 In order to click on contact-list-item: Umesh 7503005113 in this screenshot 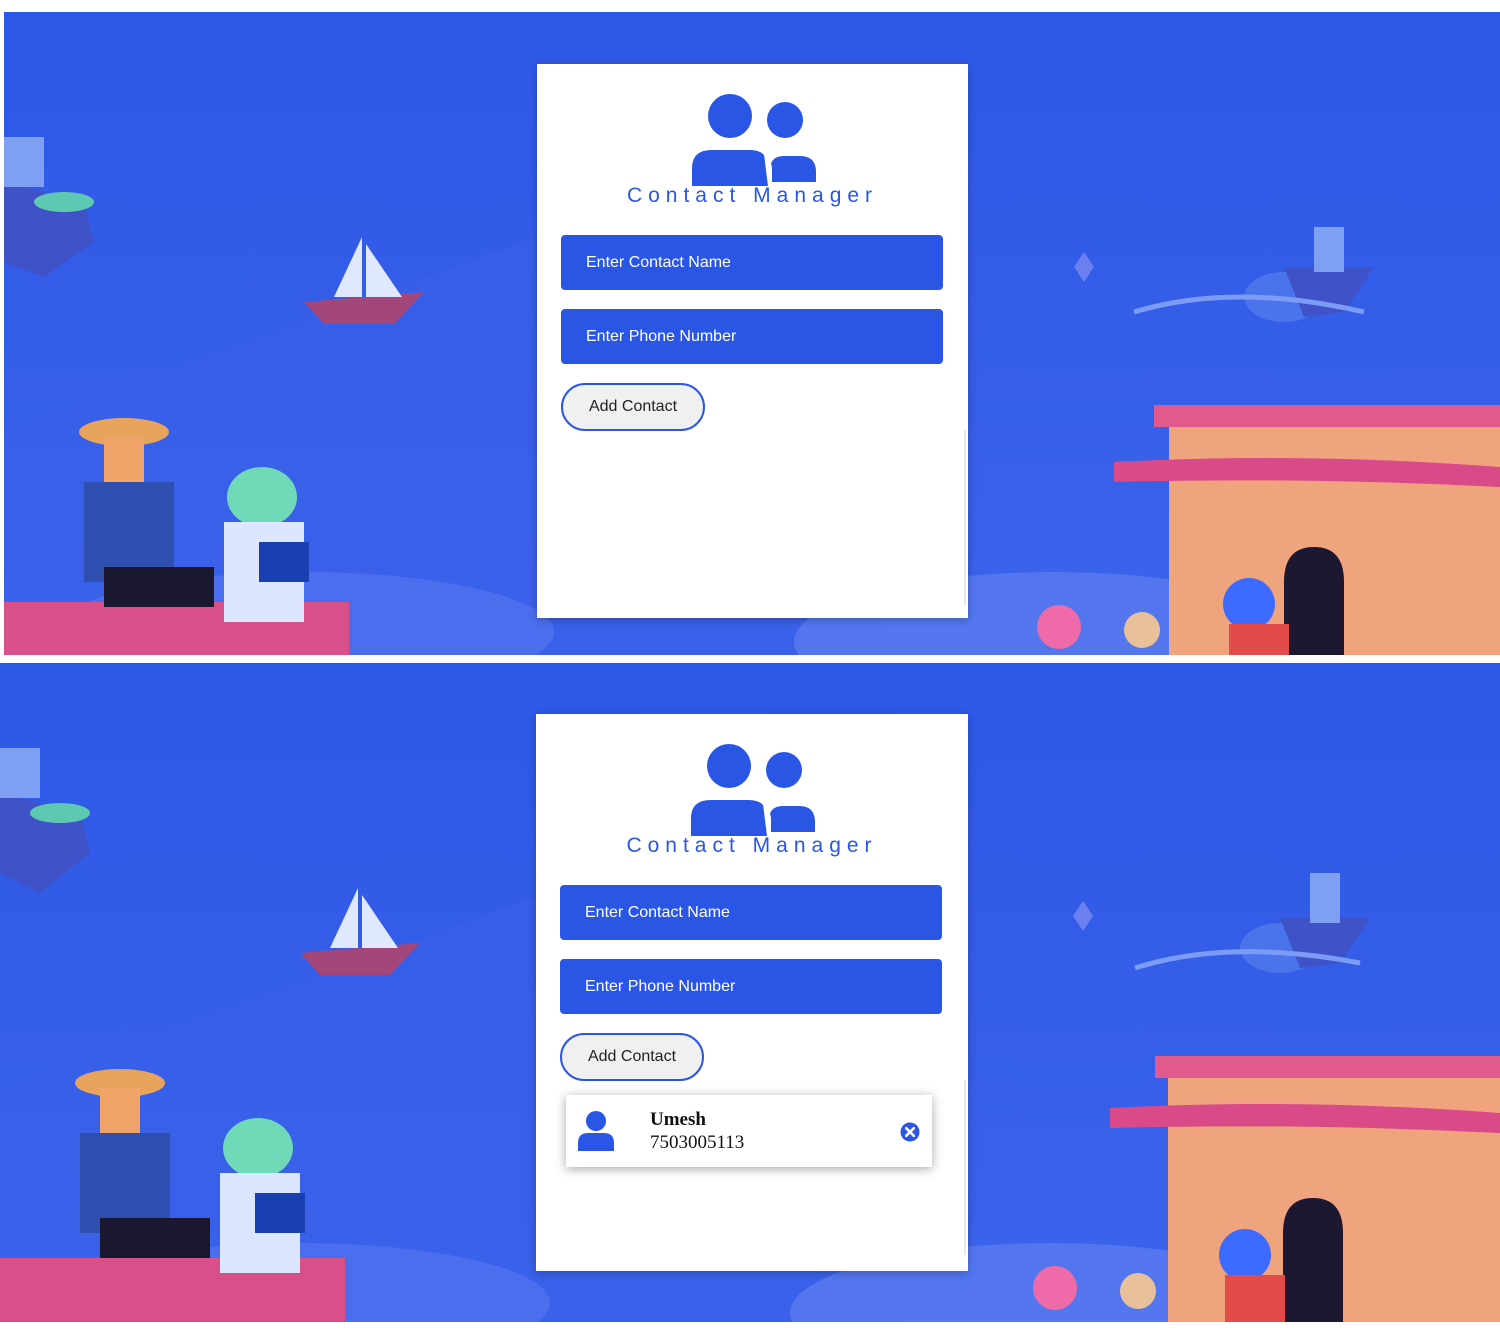, I will do `click(749, 1131)`.